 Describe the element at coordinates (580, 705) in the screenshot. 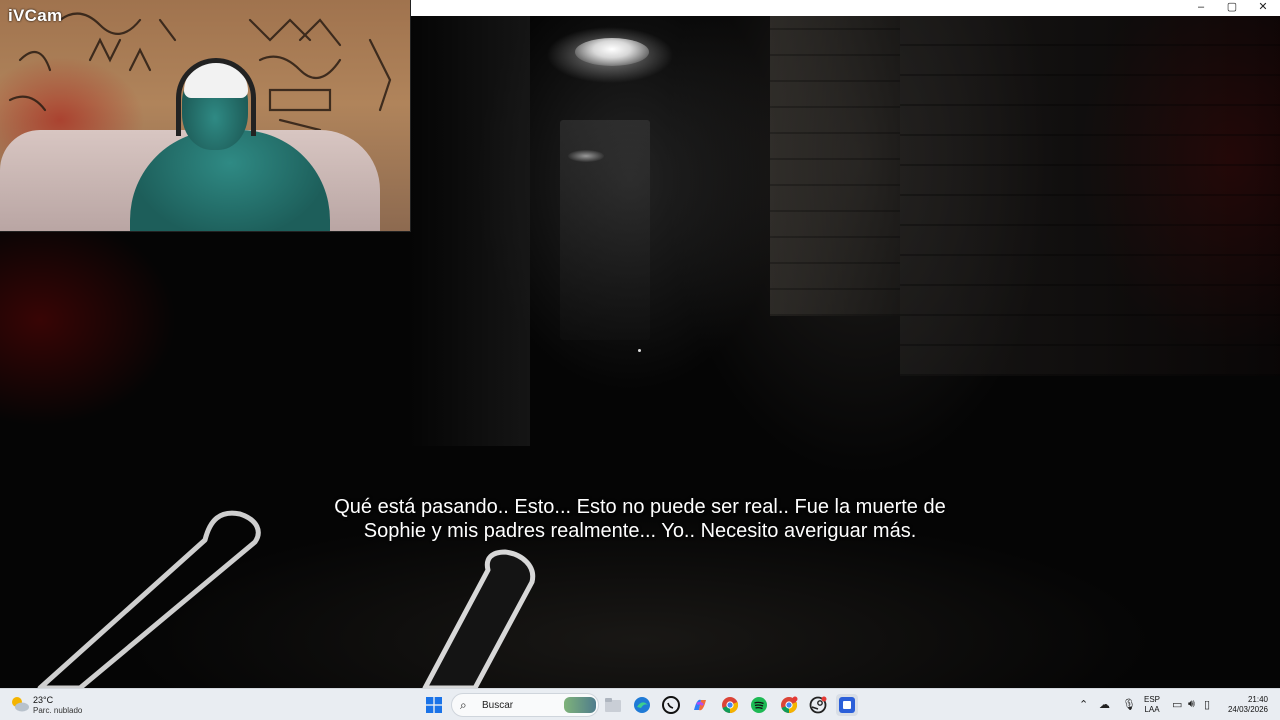

I see `search-highlight-icon` at that location.